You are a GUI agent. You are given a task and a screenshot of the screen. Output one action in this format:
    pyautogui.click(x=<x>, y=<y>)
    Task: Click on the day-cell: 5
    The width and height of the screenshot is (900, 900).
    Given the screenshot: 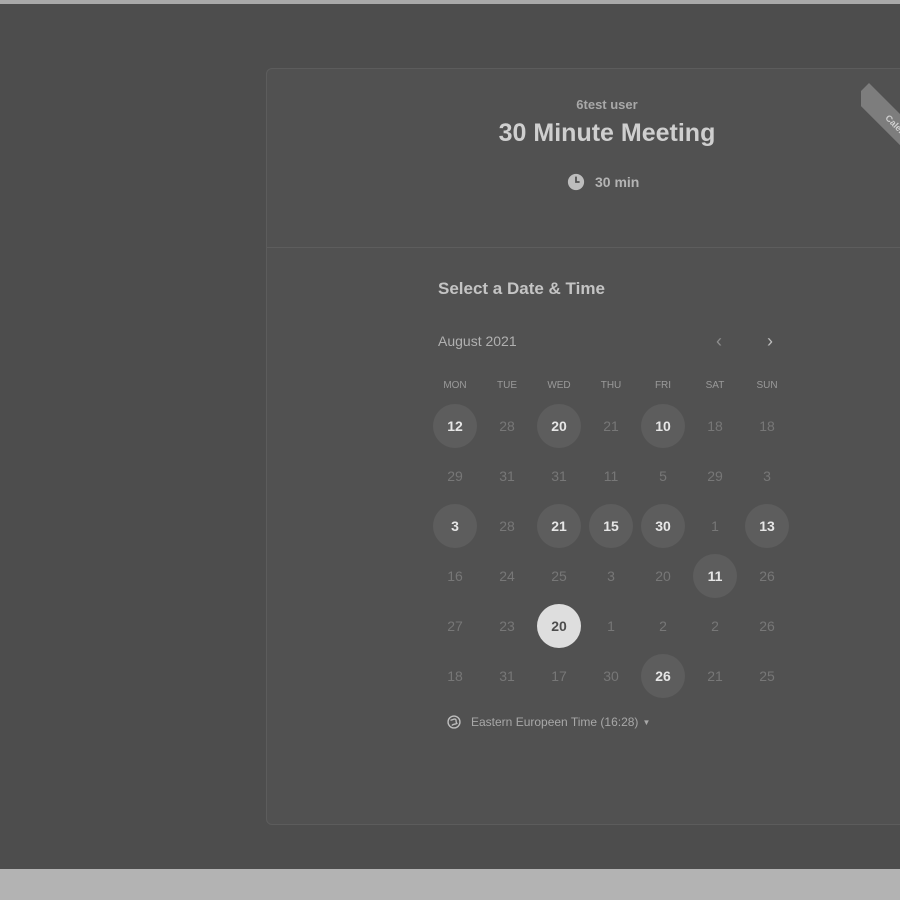 What is the action you would take?
    pyautogui.click(x=663, y=476)
    